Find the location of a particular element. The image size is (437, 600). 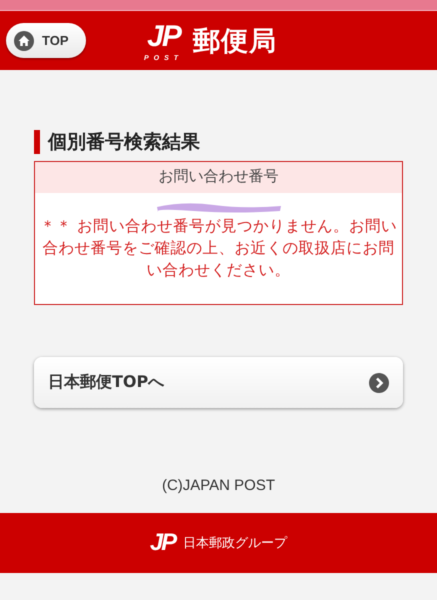

copyright: (C)JAPAN POST is located at coordinates (218, 485).